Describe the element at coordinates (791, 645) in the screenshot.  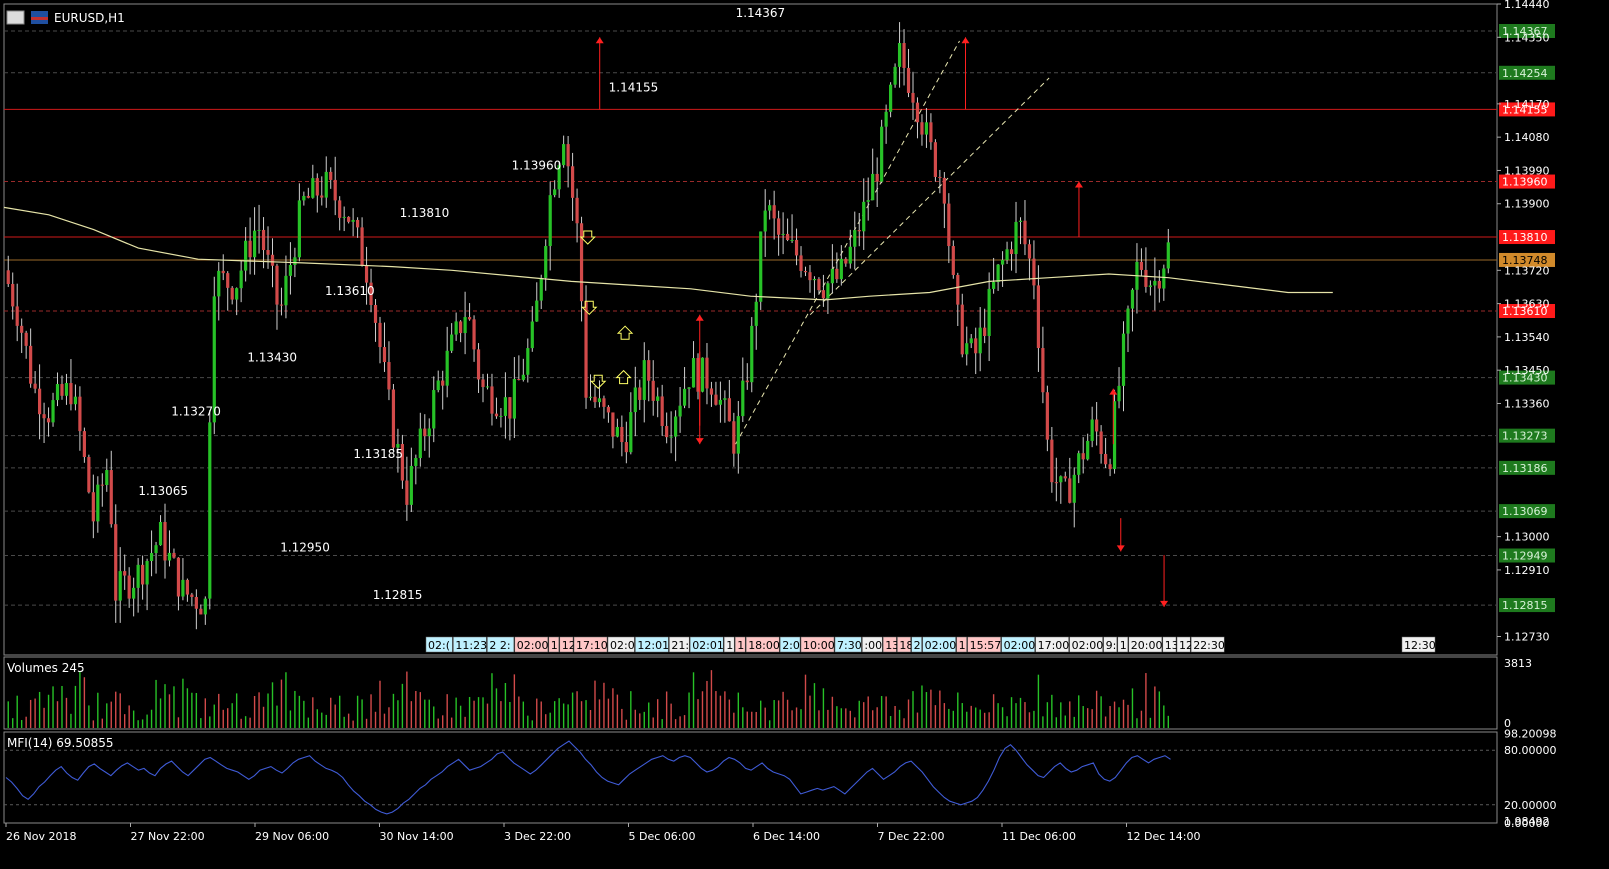
I see `time-strip-text: 2:0` at that location.